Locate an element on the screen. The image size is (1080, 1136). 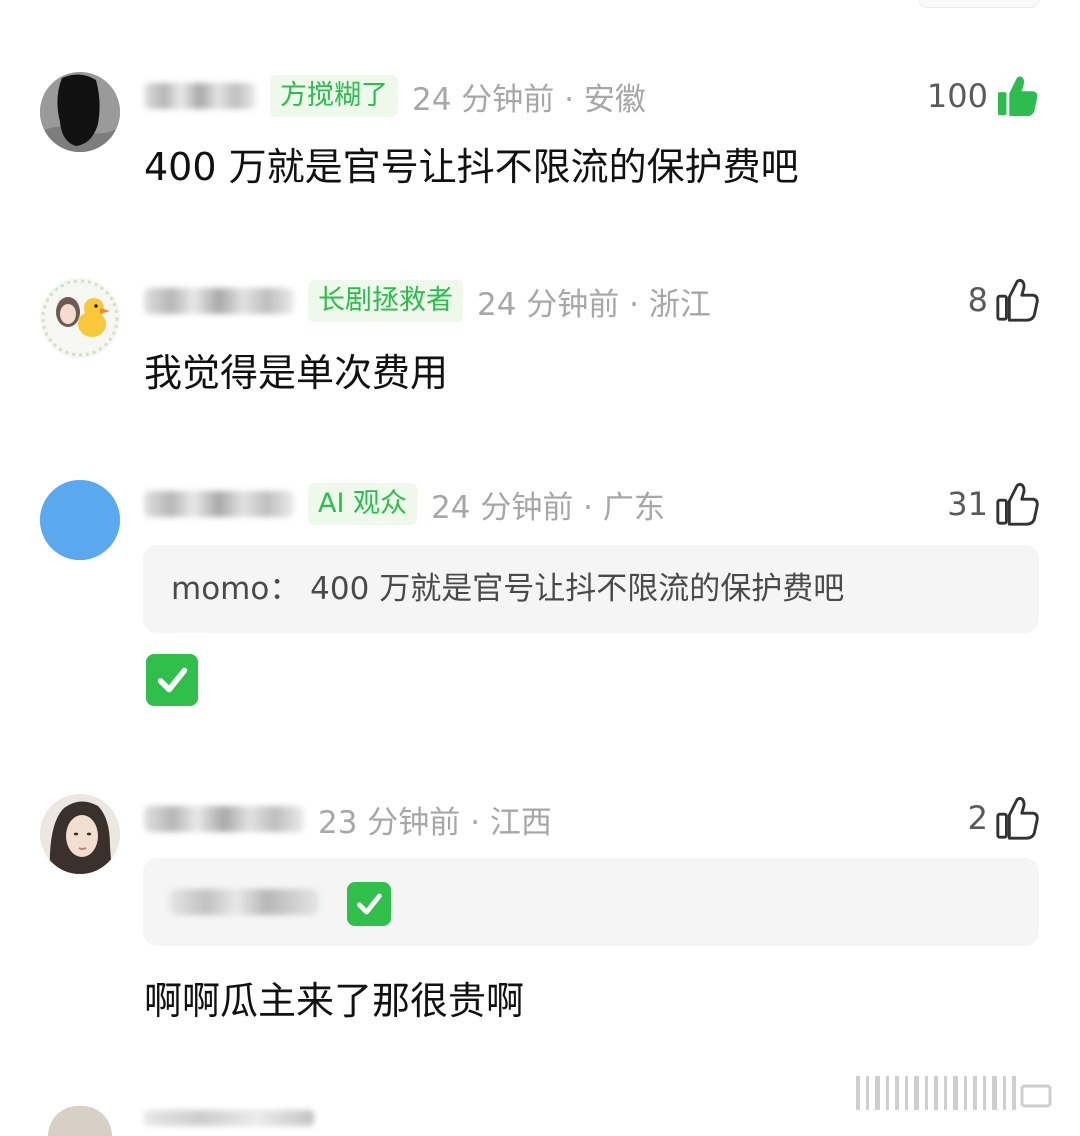
reply-emoji is located at coordinates (172, 680).